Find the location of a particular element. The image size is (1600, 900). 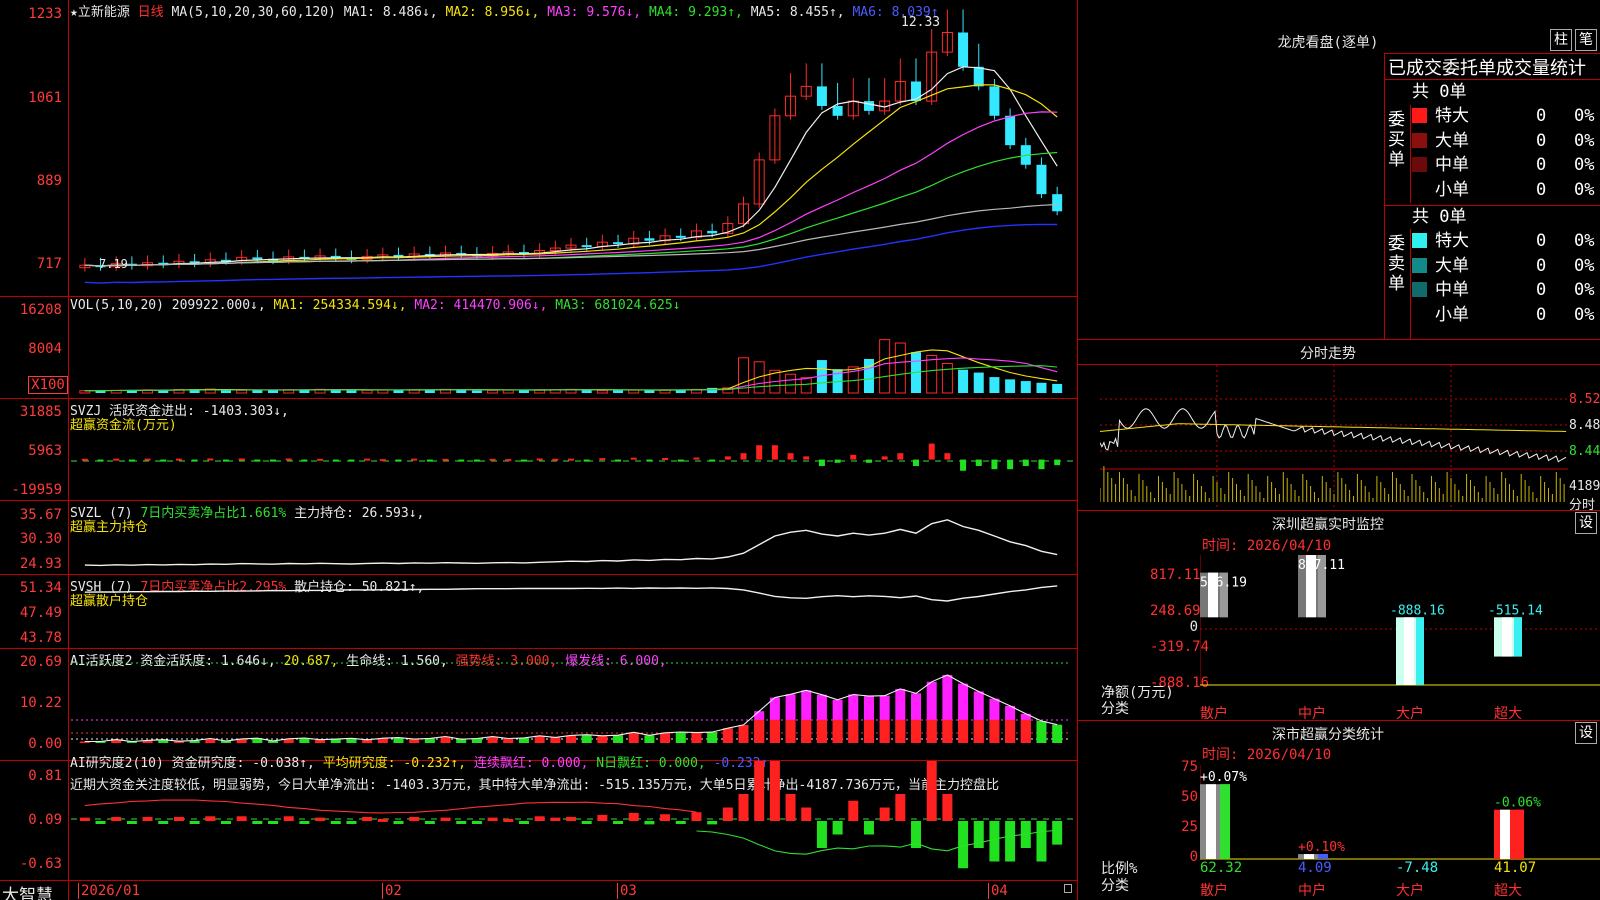

order-type: 特大 is located at coordinates (1452, 241).